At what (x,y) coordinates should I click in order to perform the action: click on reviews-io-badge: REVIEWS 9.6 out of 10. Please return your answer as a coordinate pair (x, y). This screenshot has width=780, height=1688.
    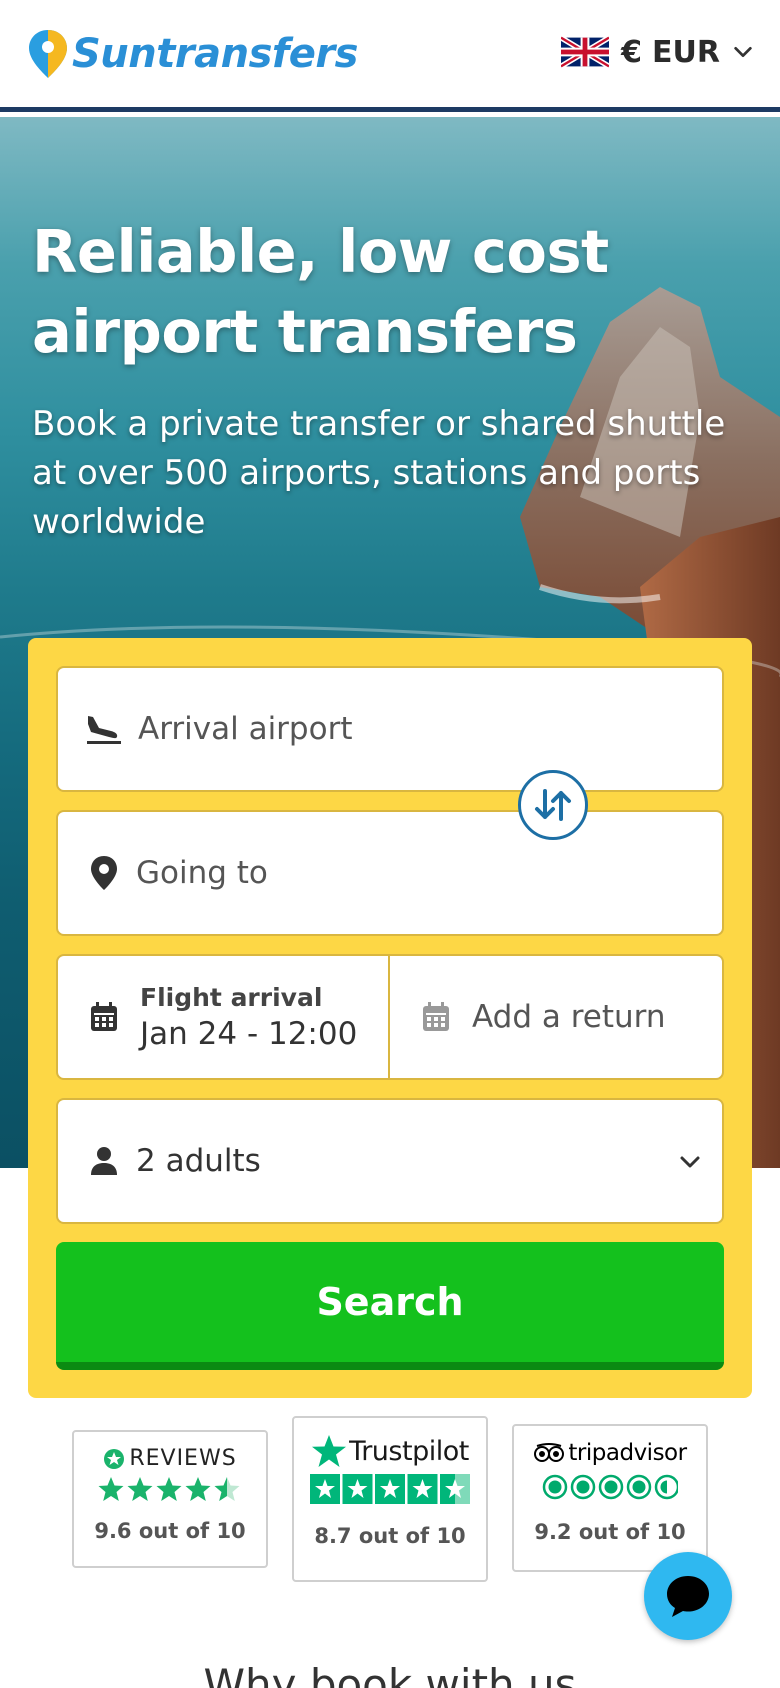
    Looking at the image, I should click on (170, 1499).